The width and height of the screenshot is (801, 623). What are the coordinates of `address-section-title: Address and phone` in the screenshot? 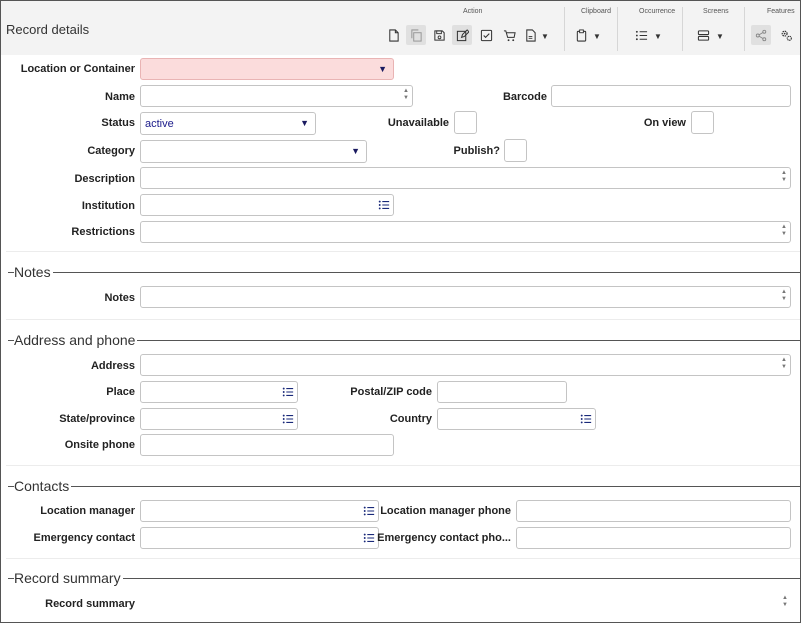 It's located at (76, 340).